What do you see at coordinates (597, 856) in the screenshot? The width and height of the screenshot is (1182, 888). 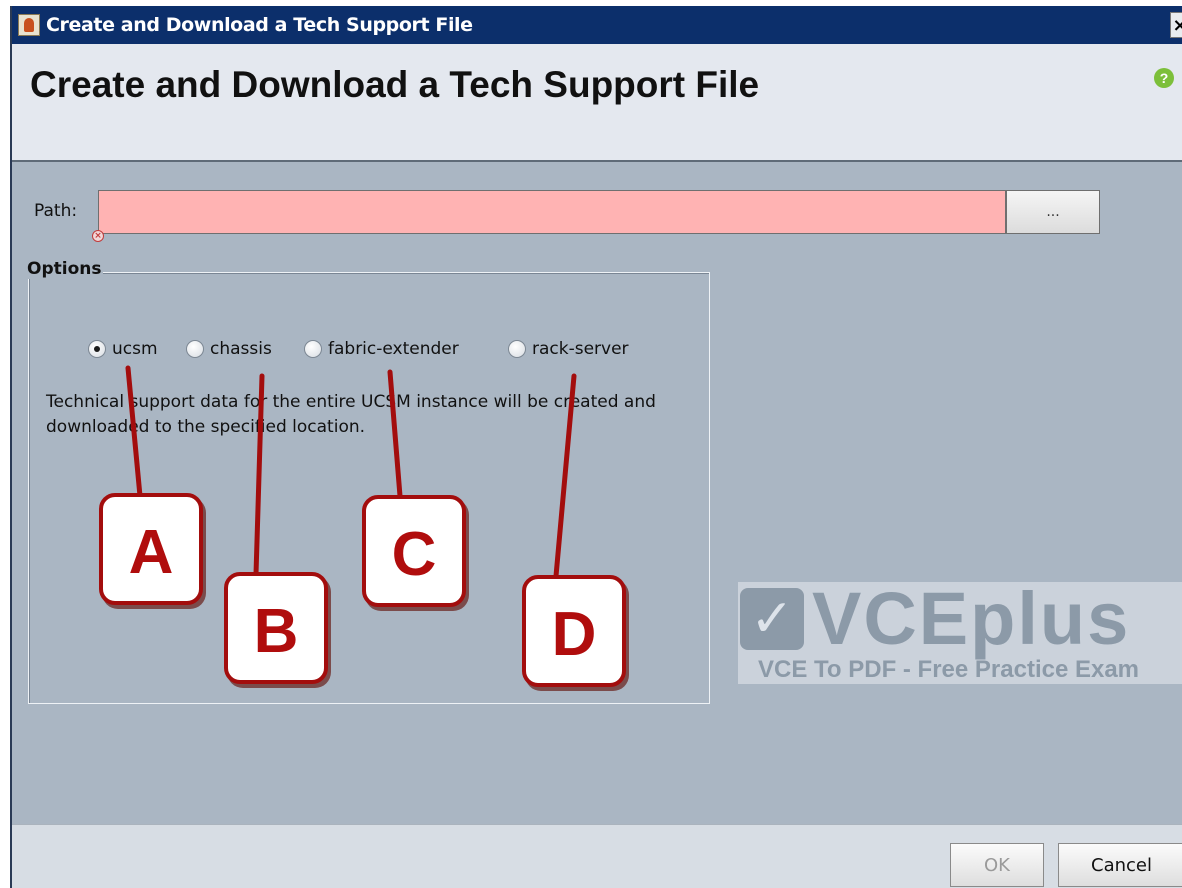 I see `dialog-footer: OK Cancel` at bounding box center [597, 856].